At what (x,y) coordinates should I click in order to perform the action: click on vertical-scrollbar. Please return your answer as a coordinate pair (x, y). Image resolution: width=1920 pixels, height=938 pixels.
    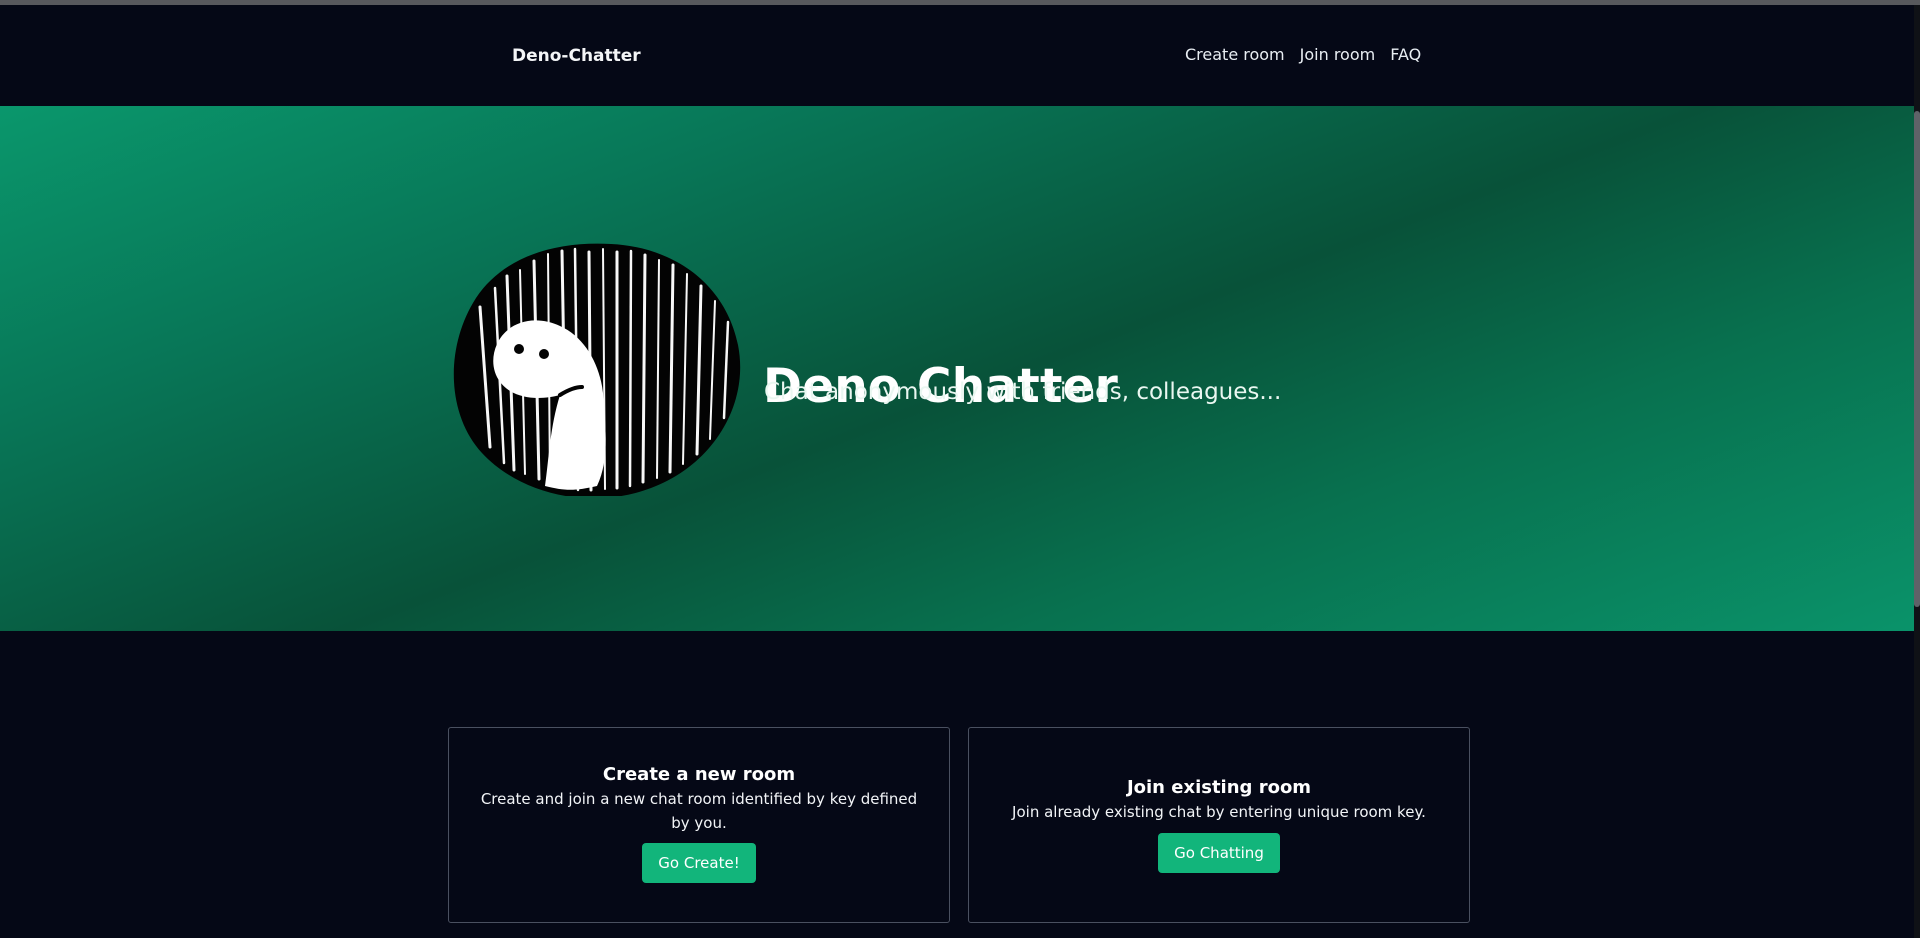
    Looking at the image, I should click on (1917, 471).